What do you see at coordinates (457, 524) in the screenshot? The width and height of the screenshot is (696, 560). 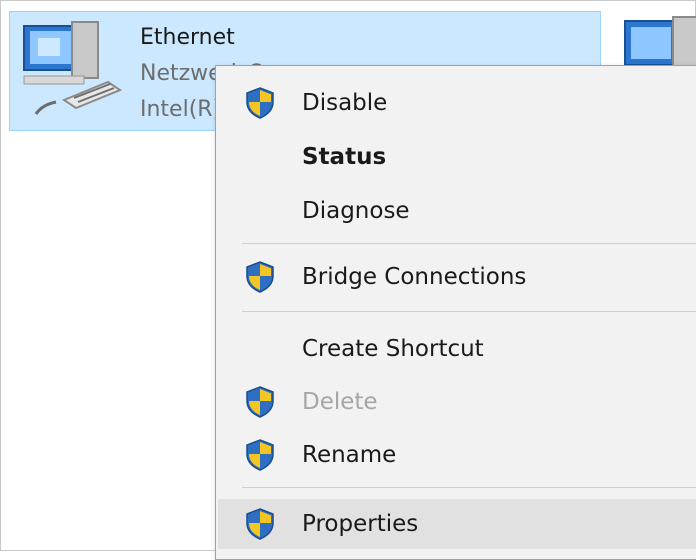 I see `menu-item-properties: Properties` at bounding box center [457, 524].